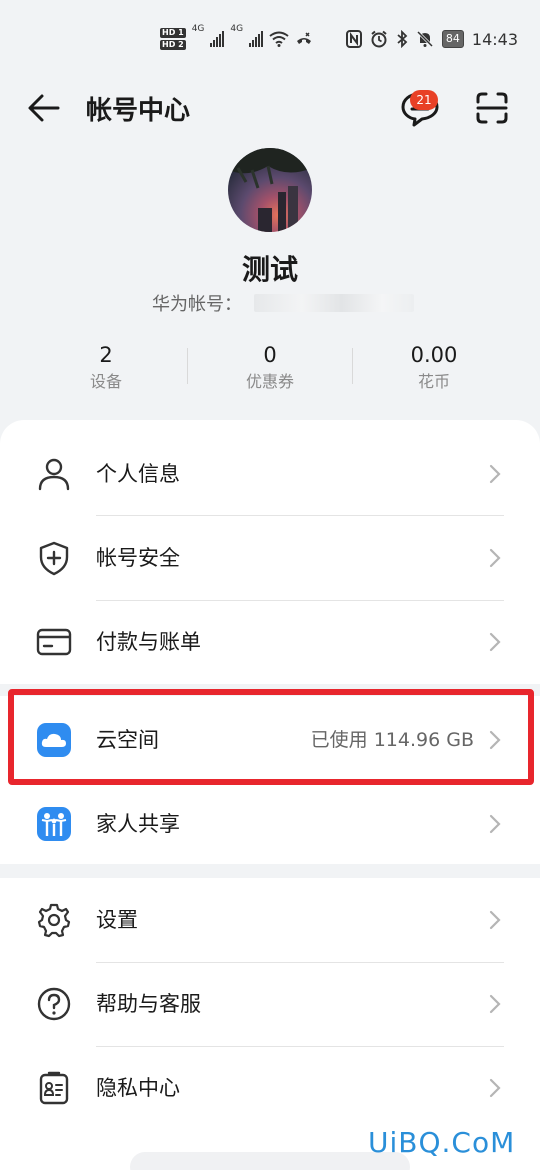 The width and height of the screenshot is (540, 1170). I want to click on stat-coupons-label: 优惠券, so click(269, 381).